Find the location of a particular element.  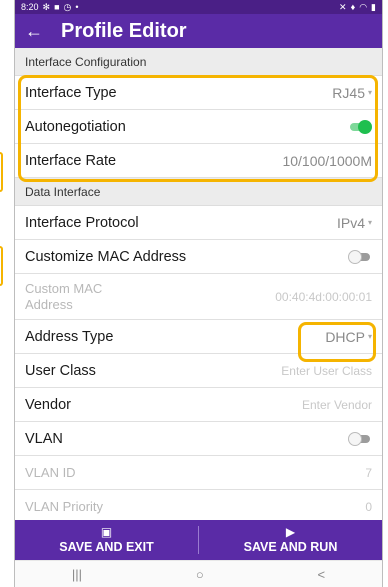

clock-icon: ◷ is located at coordinates (67, 6).